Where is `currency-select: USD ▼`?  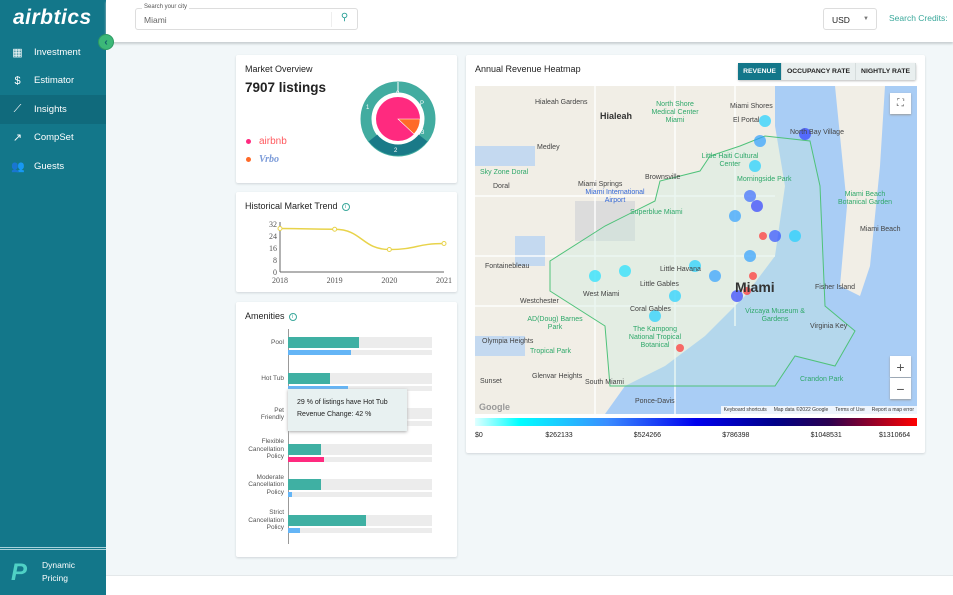
currency-select: USD ▼ is located at coordinates (850, 19).